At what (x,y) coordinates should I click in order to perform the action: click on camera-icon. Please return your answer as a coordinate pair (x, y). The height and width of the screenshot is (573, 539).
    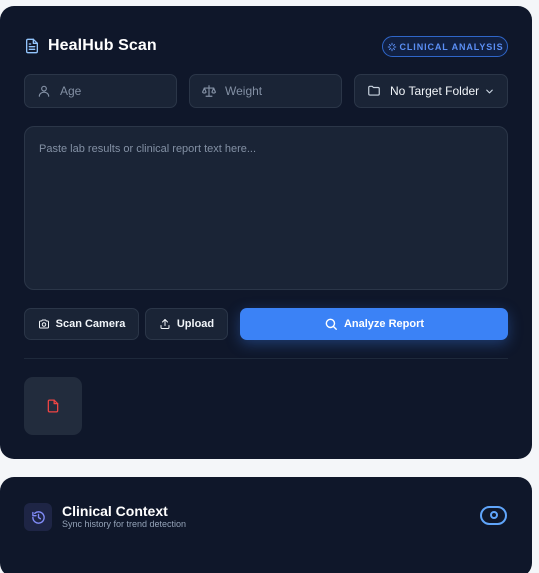
    Looking at the image, I should click on (43, 324).